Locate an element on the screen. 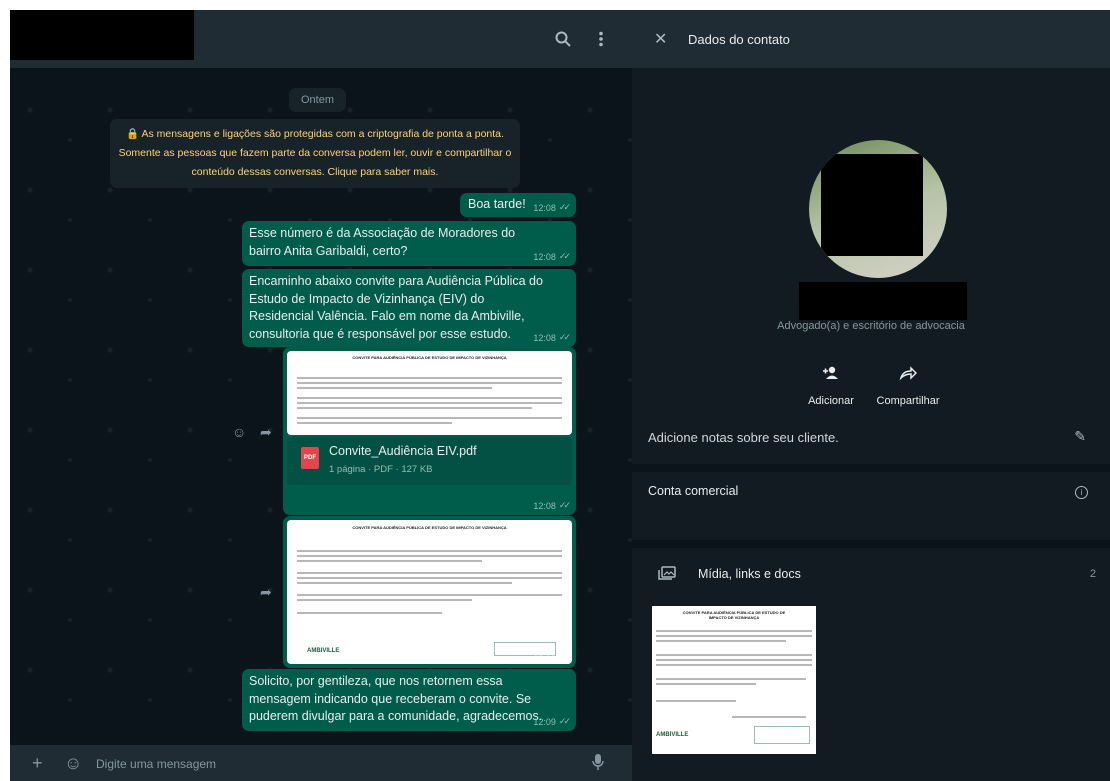 The height and width of the screenshot is (781, 1110). share-icon is located at coordinates (908, 375).